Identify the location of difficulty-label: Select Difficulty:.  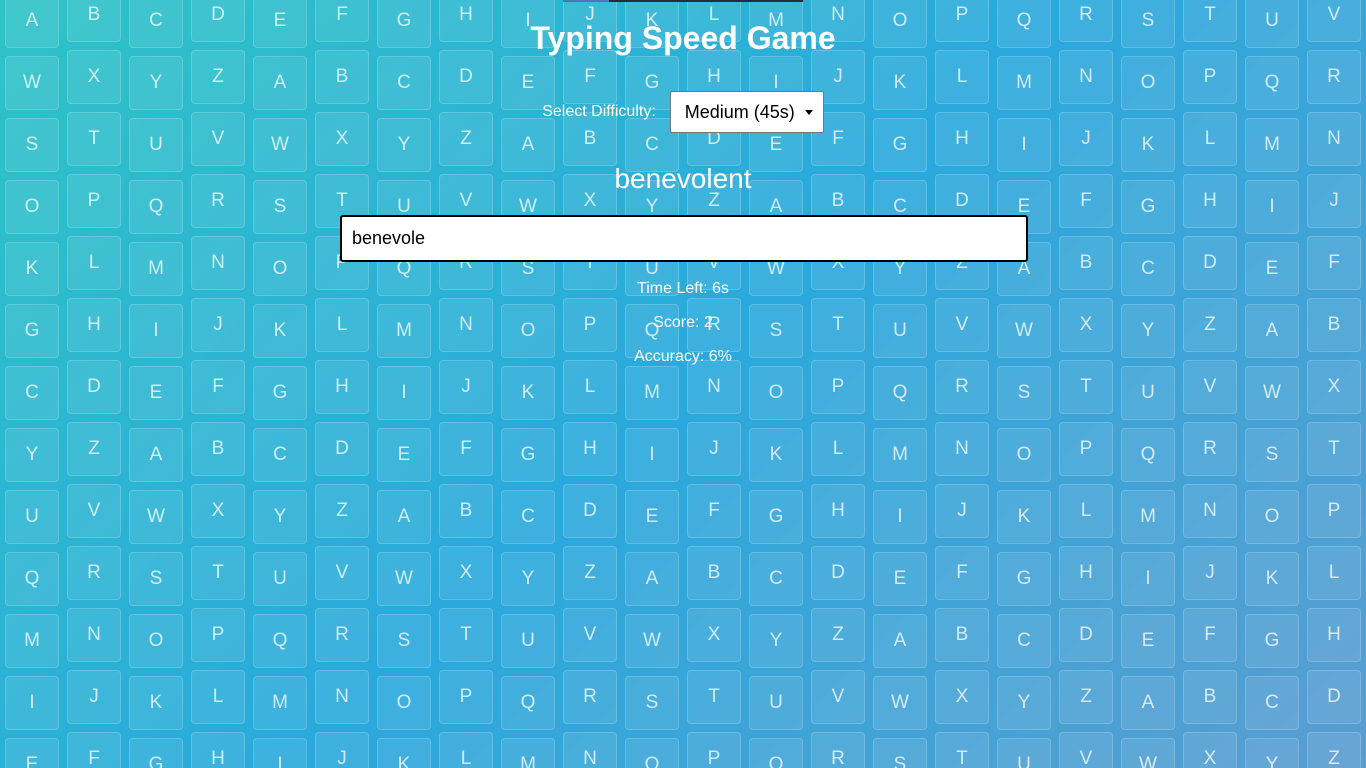
(599, 111).